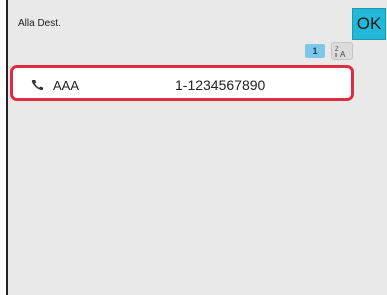 The width and height of the screenshot is (387, 295). I want to click on destination-number: 1-1234567890, so click(220, 85).